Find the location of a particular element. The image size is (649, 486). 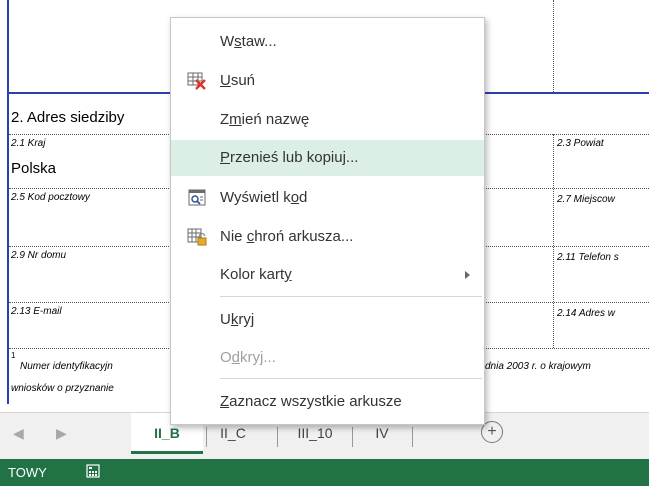

section-title: 2. Adres siedziby is located at coordinates (68, 117).